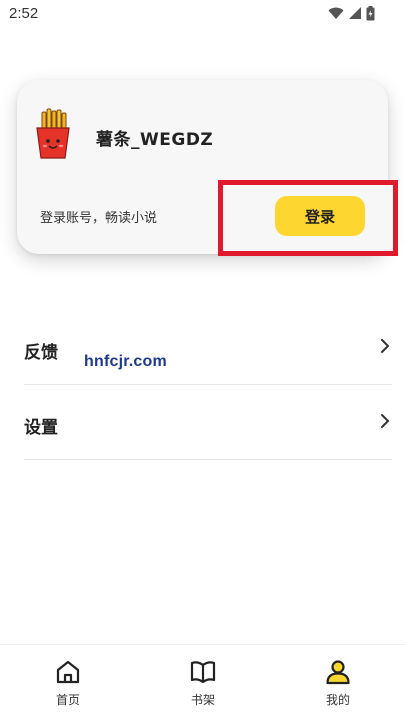  What do you see at coordinates (202, 700) in the screenshot?
I see `nav-label: 书架` at bounding box center [202, 700].